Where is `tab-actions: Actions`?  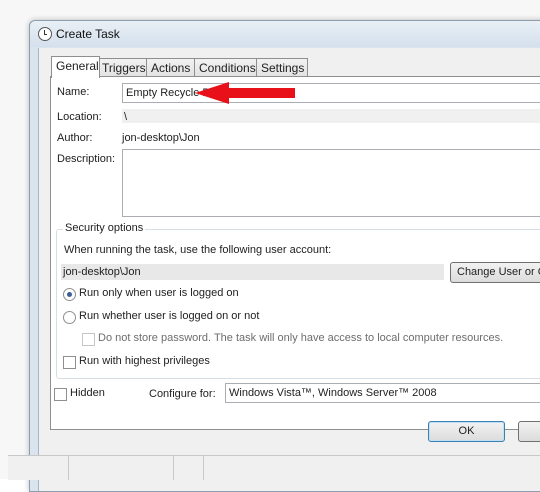 tab-actions: Actions is located at coordinates (171, 67).